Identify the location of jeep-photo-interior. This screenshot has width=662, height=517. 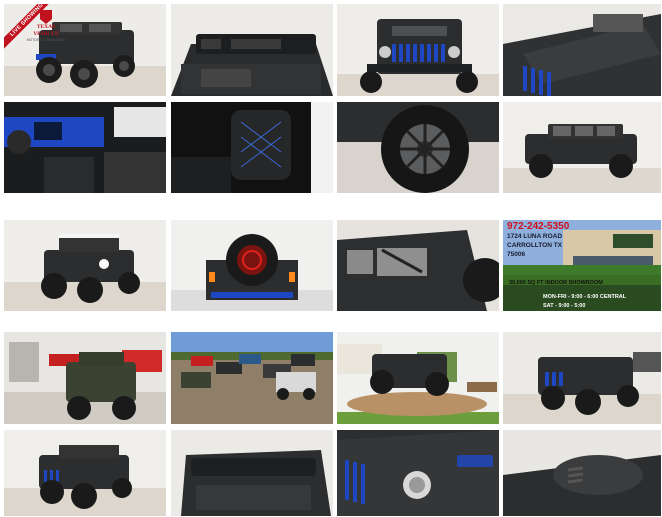
(85, 147).